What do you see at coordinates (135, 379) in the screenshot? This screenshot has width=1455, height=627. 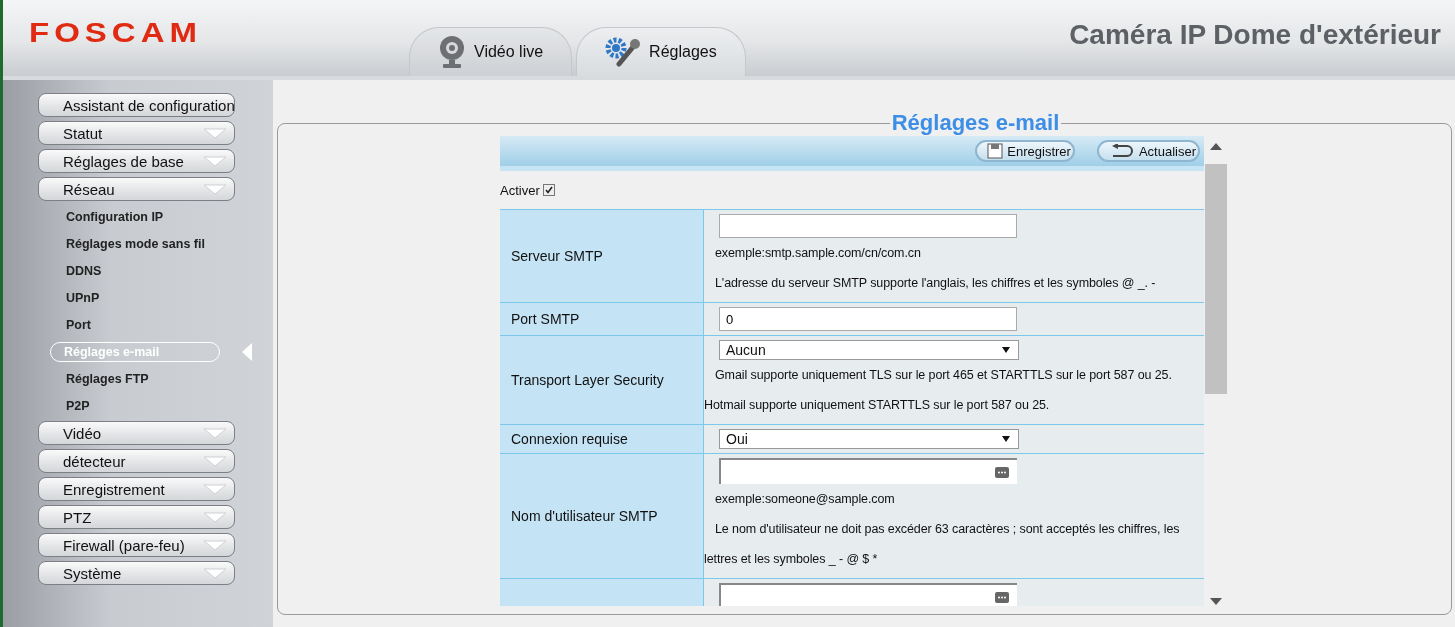 I see `menu-item: Réglages FTP` at bounding box center [135, 379].